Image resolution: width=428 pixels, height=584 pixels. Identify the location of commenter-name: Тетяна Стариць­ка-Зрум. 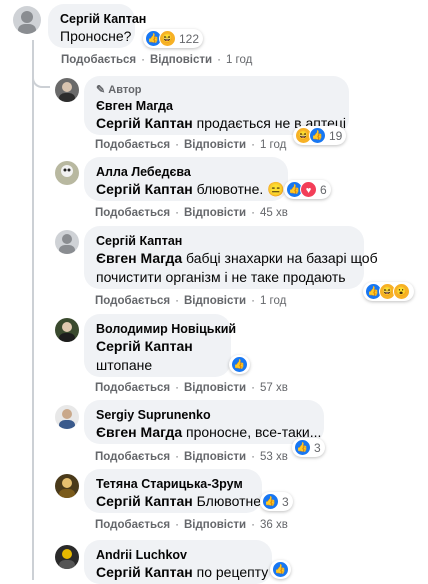
(173, 484).